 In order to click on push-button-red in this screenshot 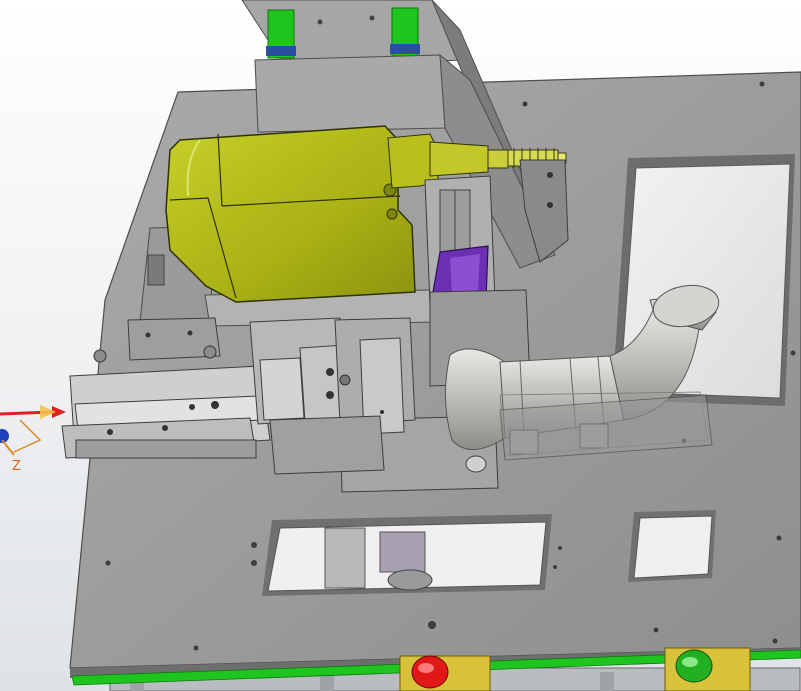, I will do `click(445, 673)`.